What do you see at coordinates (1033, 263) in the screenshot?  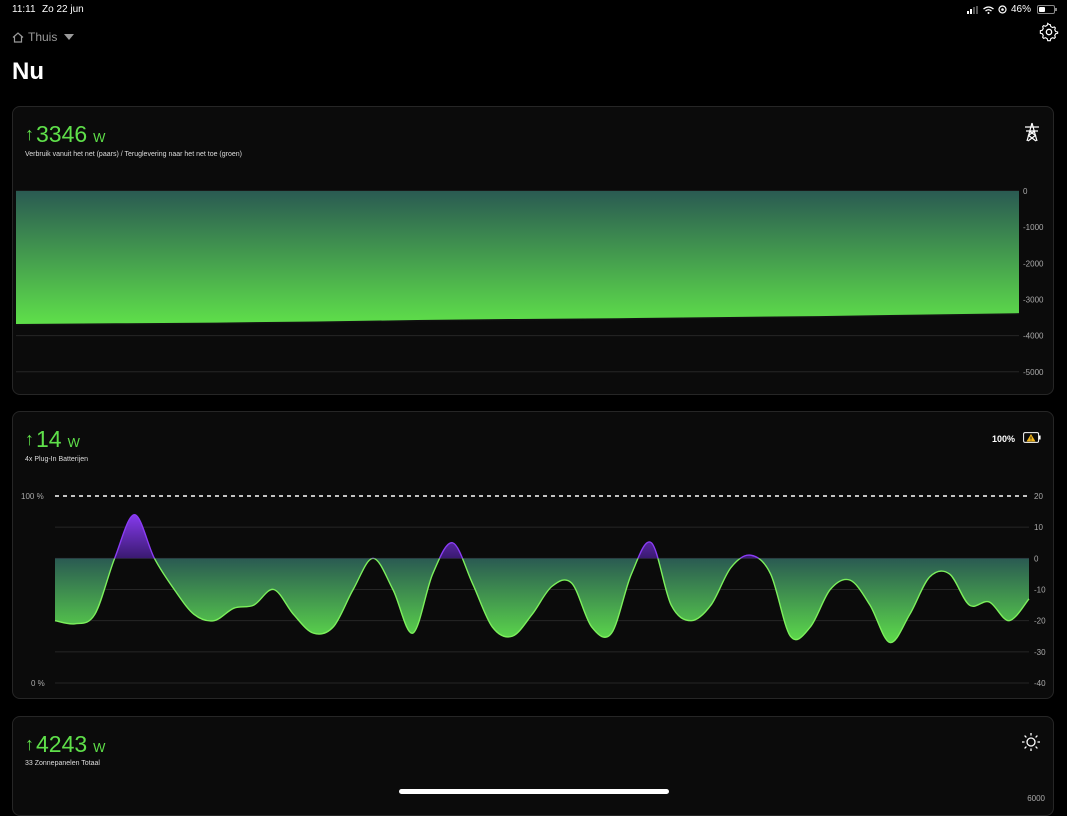 I see `grid-ytick-label: -2000` at bounding box center [1033, 263].